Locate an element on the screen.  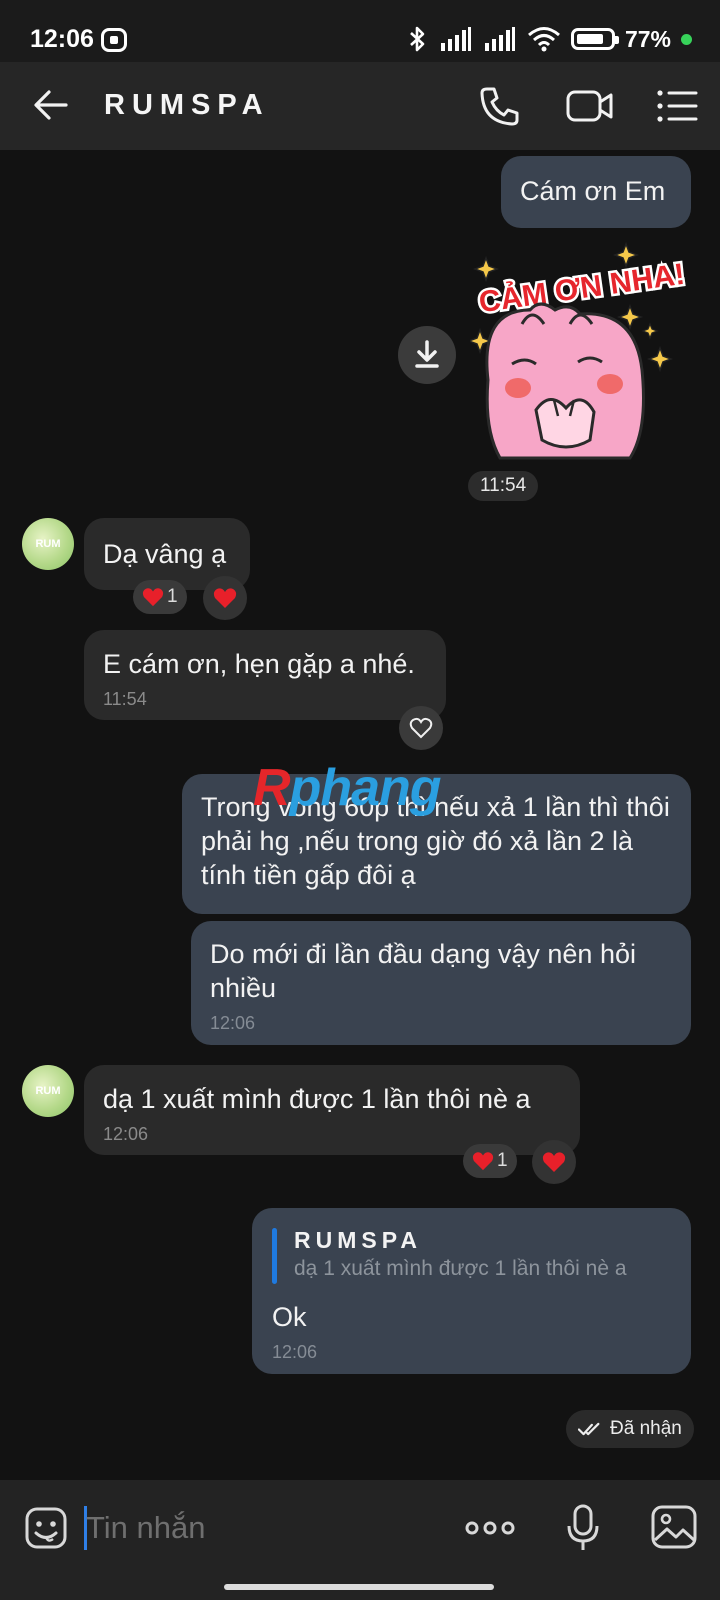
message-bubble-outgoing: Cám ơn Em is located at coordinates (596, 192).